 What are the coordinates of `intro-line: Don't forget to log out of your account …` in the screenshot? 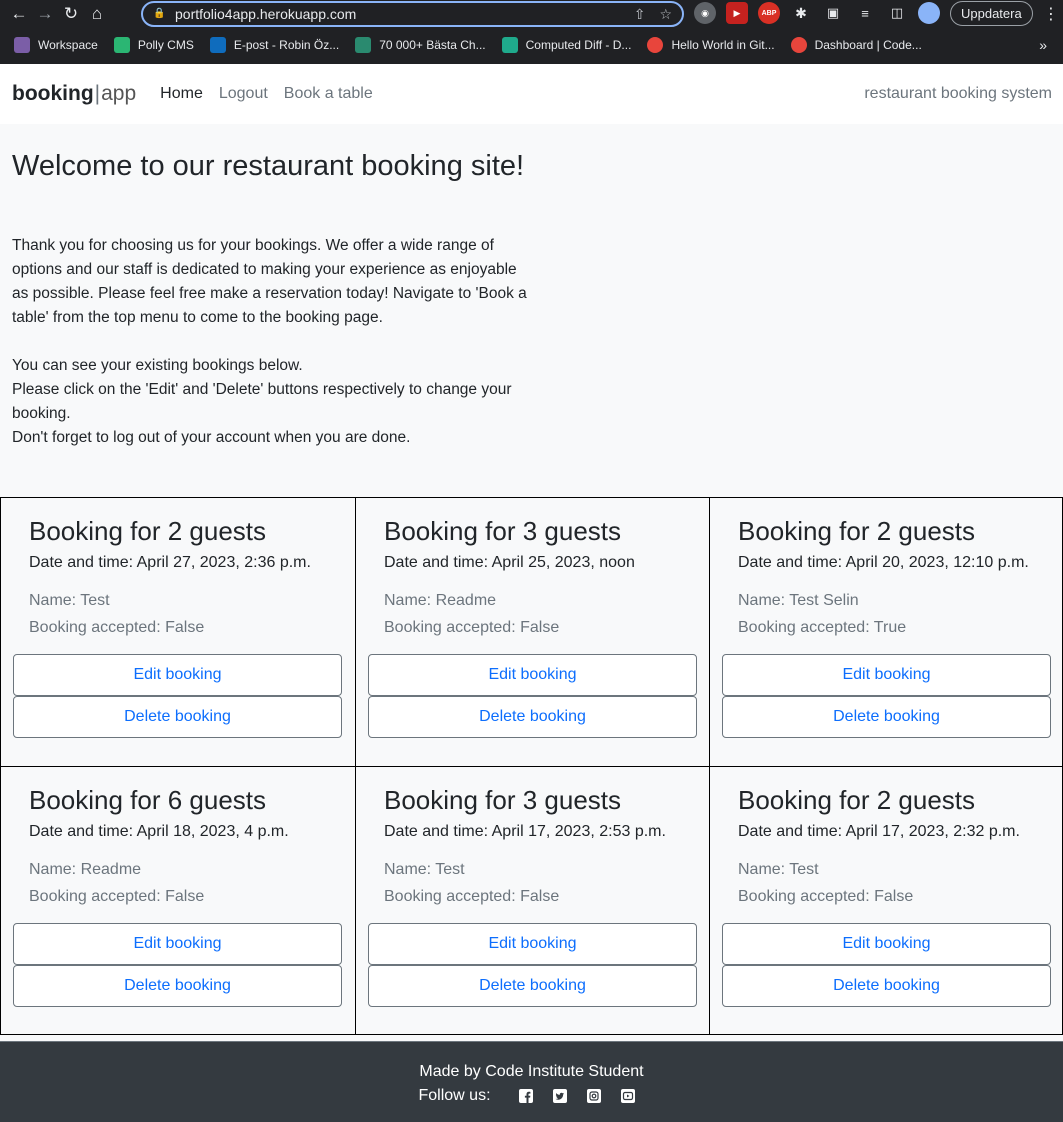 It's located at (211, 437).